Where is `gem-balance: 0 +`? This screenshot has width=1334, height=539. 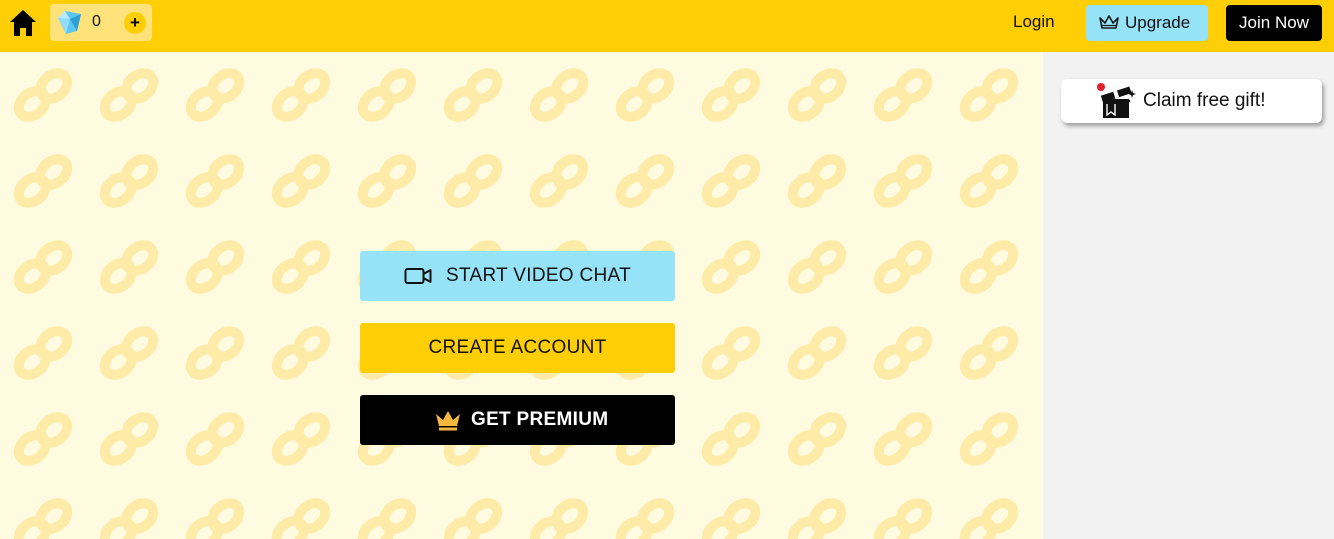
gem-balance: 0 + is located at coordinates (101, 22).